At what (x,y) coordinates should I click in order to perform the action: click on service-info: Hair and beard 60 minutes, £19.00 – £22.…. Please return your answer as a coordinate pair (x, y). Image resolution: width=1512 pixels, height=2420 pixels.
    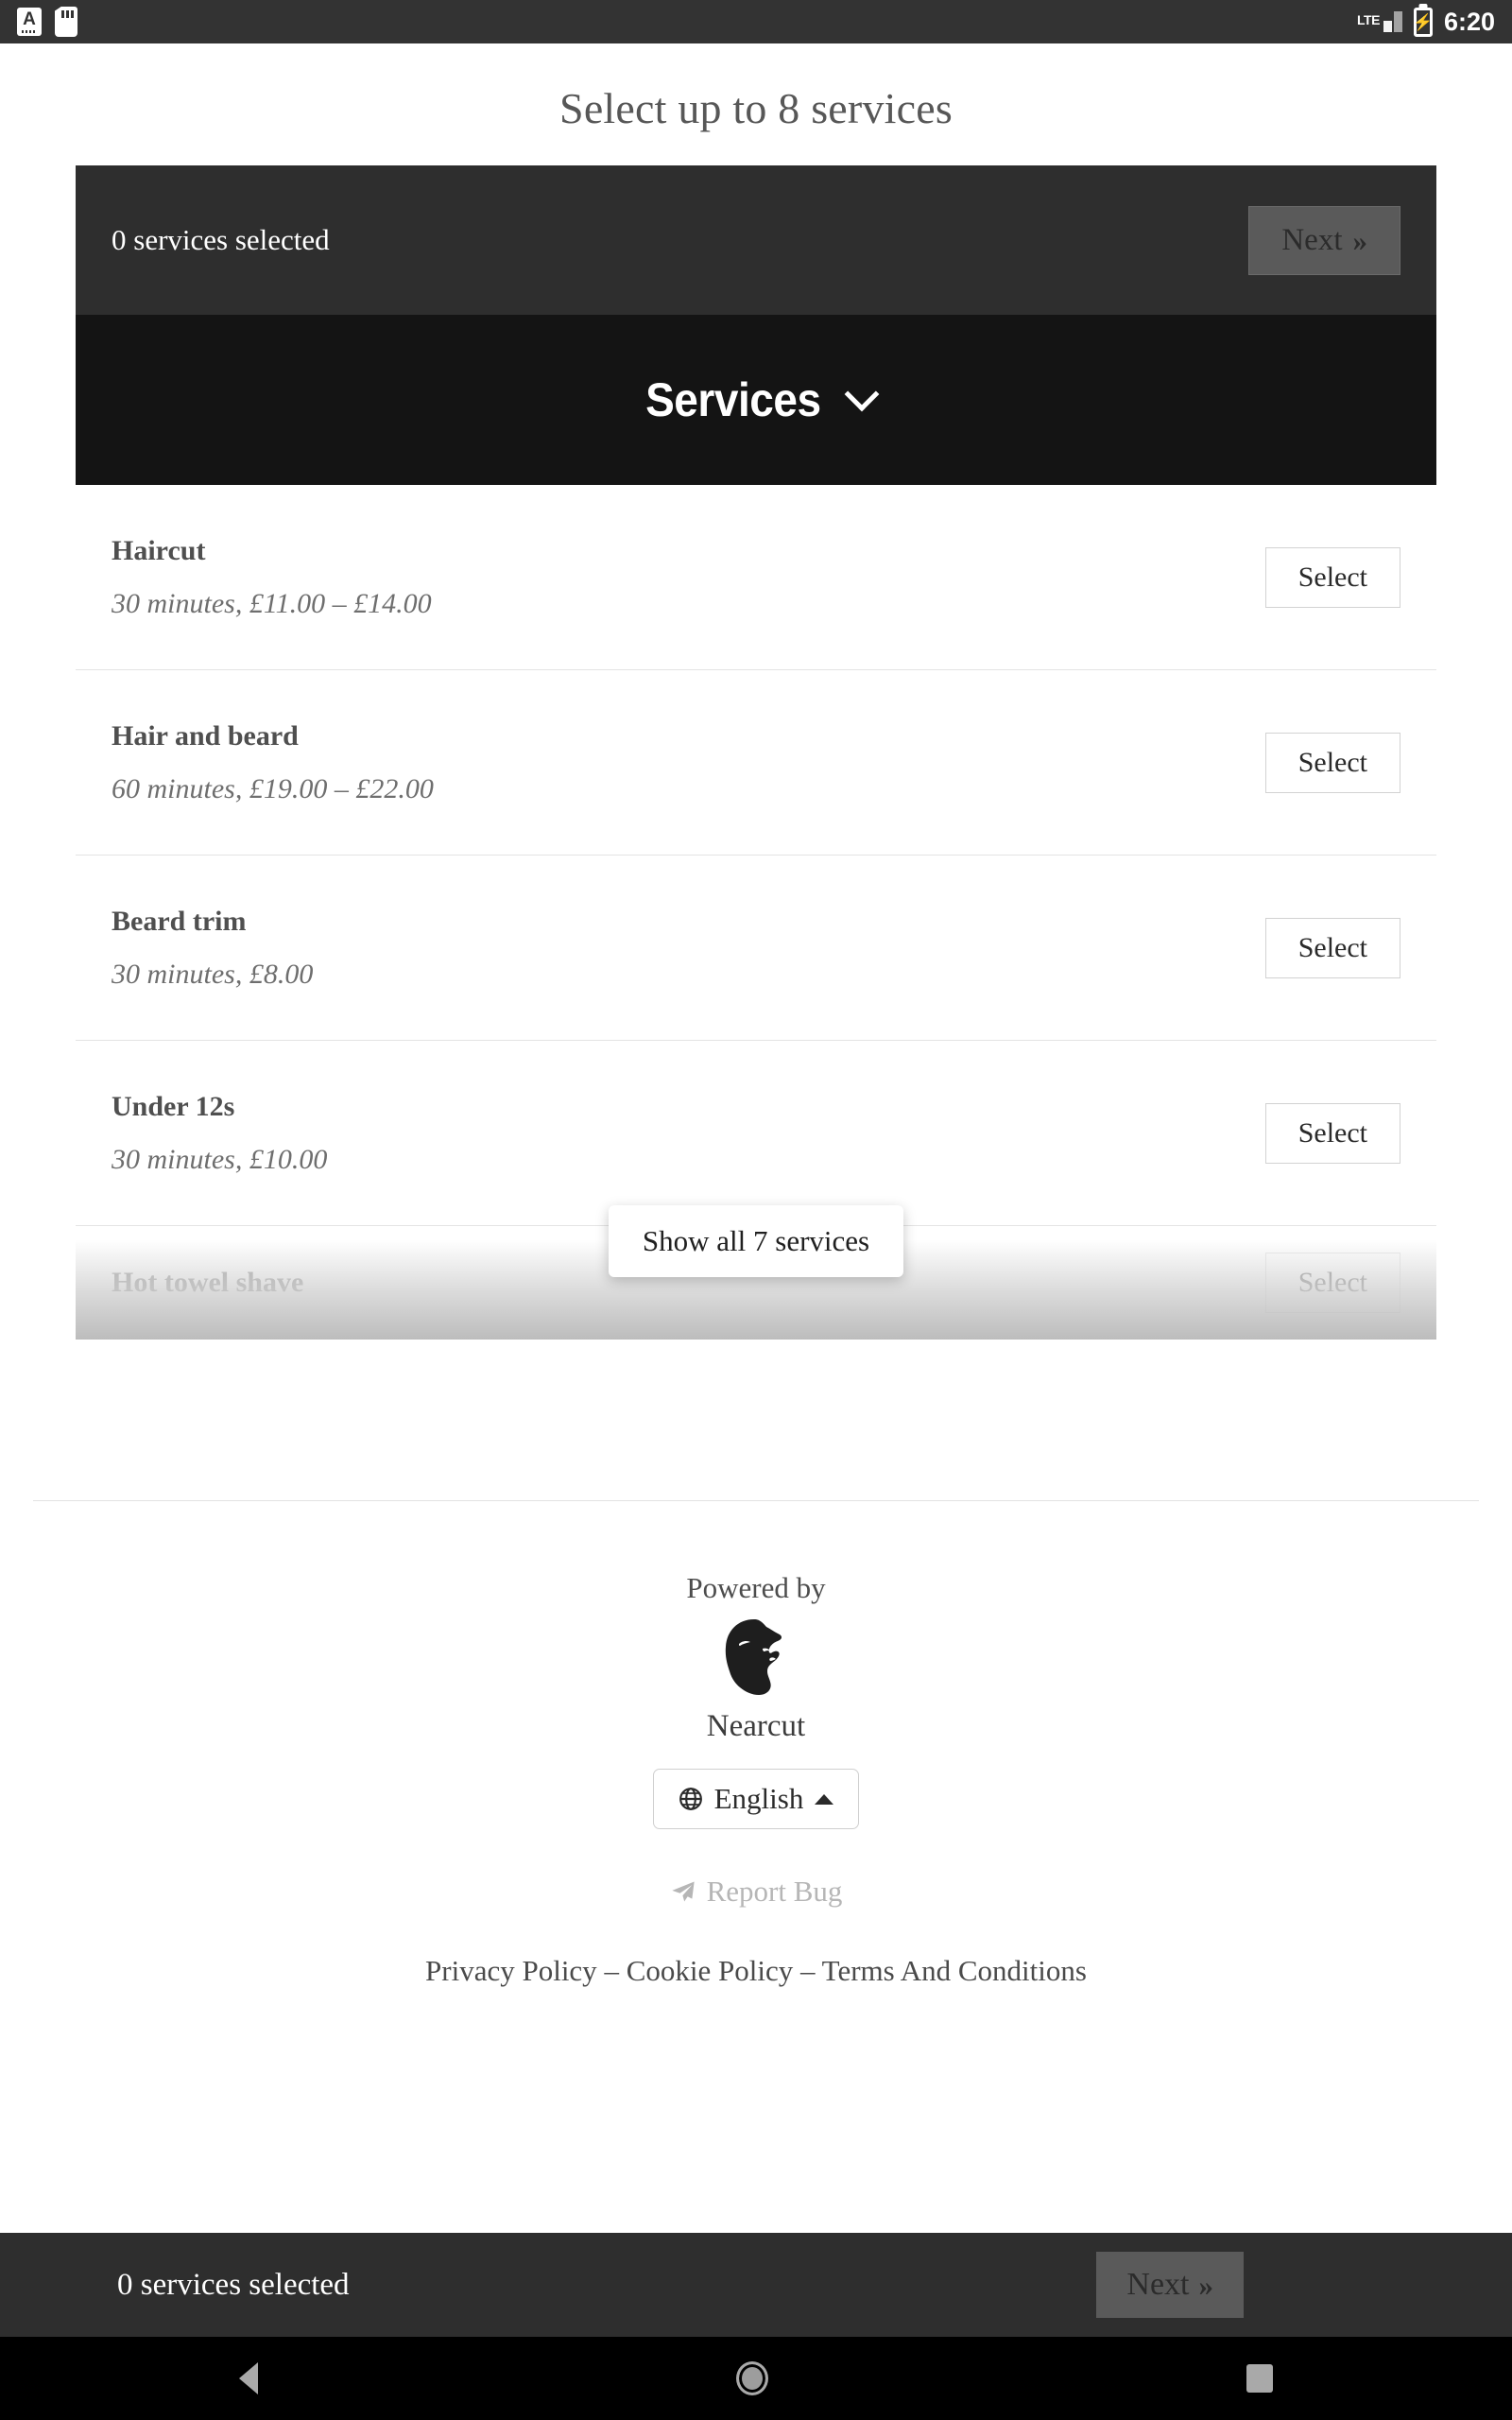
    Looking at the image, I should click on (273, 762).